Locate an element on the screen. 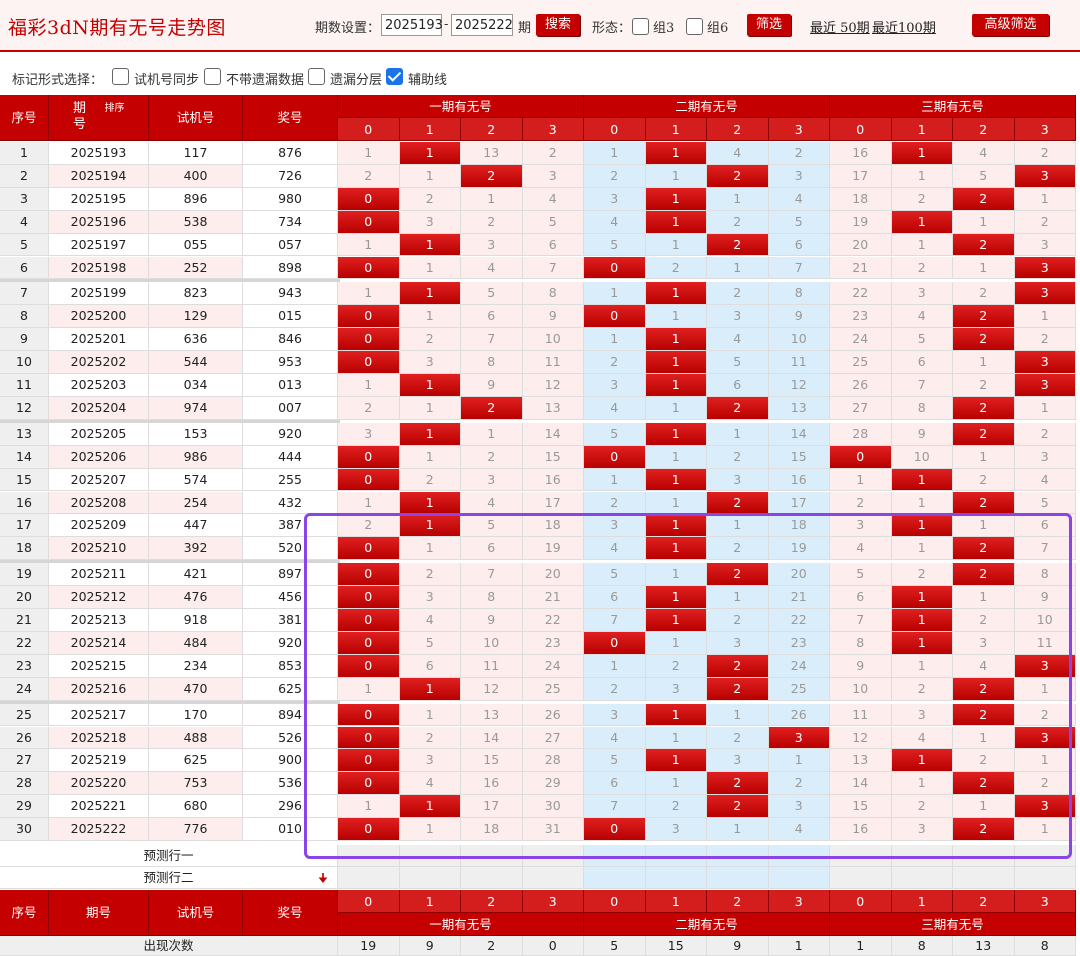 The height and width of the screenshot is (956, 1080). row-seq: 17 is located at coordinates (24, 526).